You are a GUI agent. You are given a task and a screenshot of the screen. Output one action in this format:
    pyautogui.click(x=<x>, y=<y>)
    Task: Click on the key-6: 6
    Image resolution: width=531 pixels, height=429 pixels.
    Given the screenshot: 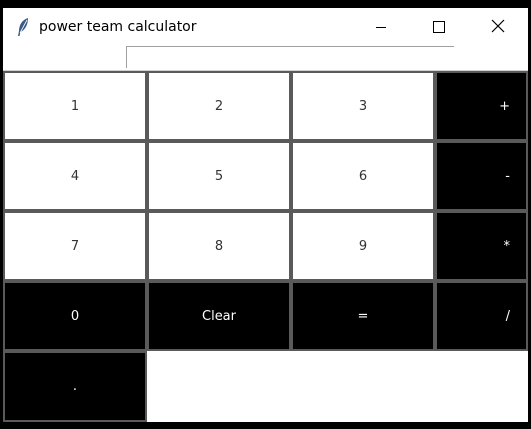 What is the action you would take?
    pyautogui.click(x=363, y=176)
    